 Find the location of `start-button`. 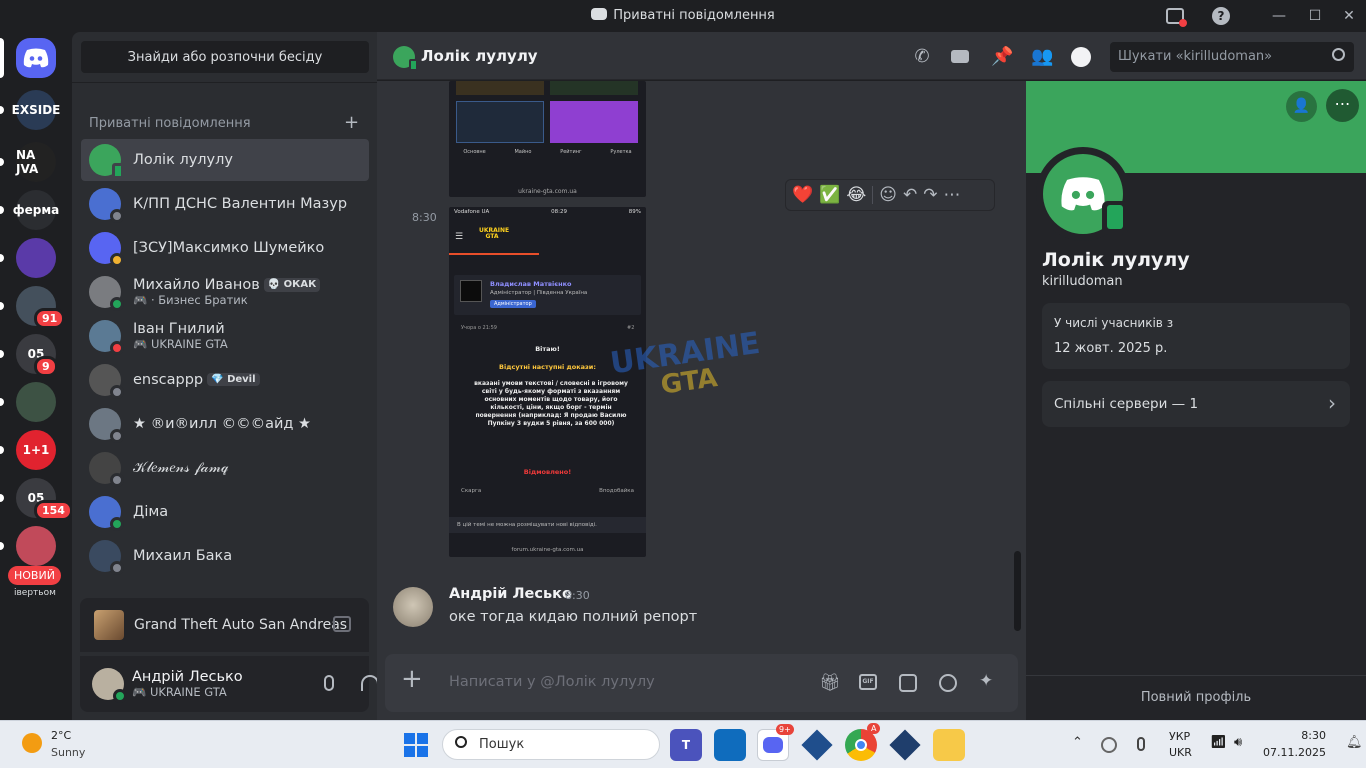

start-button is located at coordinates (416, 745).